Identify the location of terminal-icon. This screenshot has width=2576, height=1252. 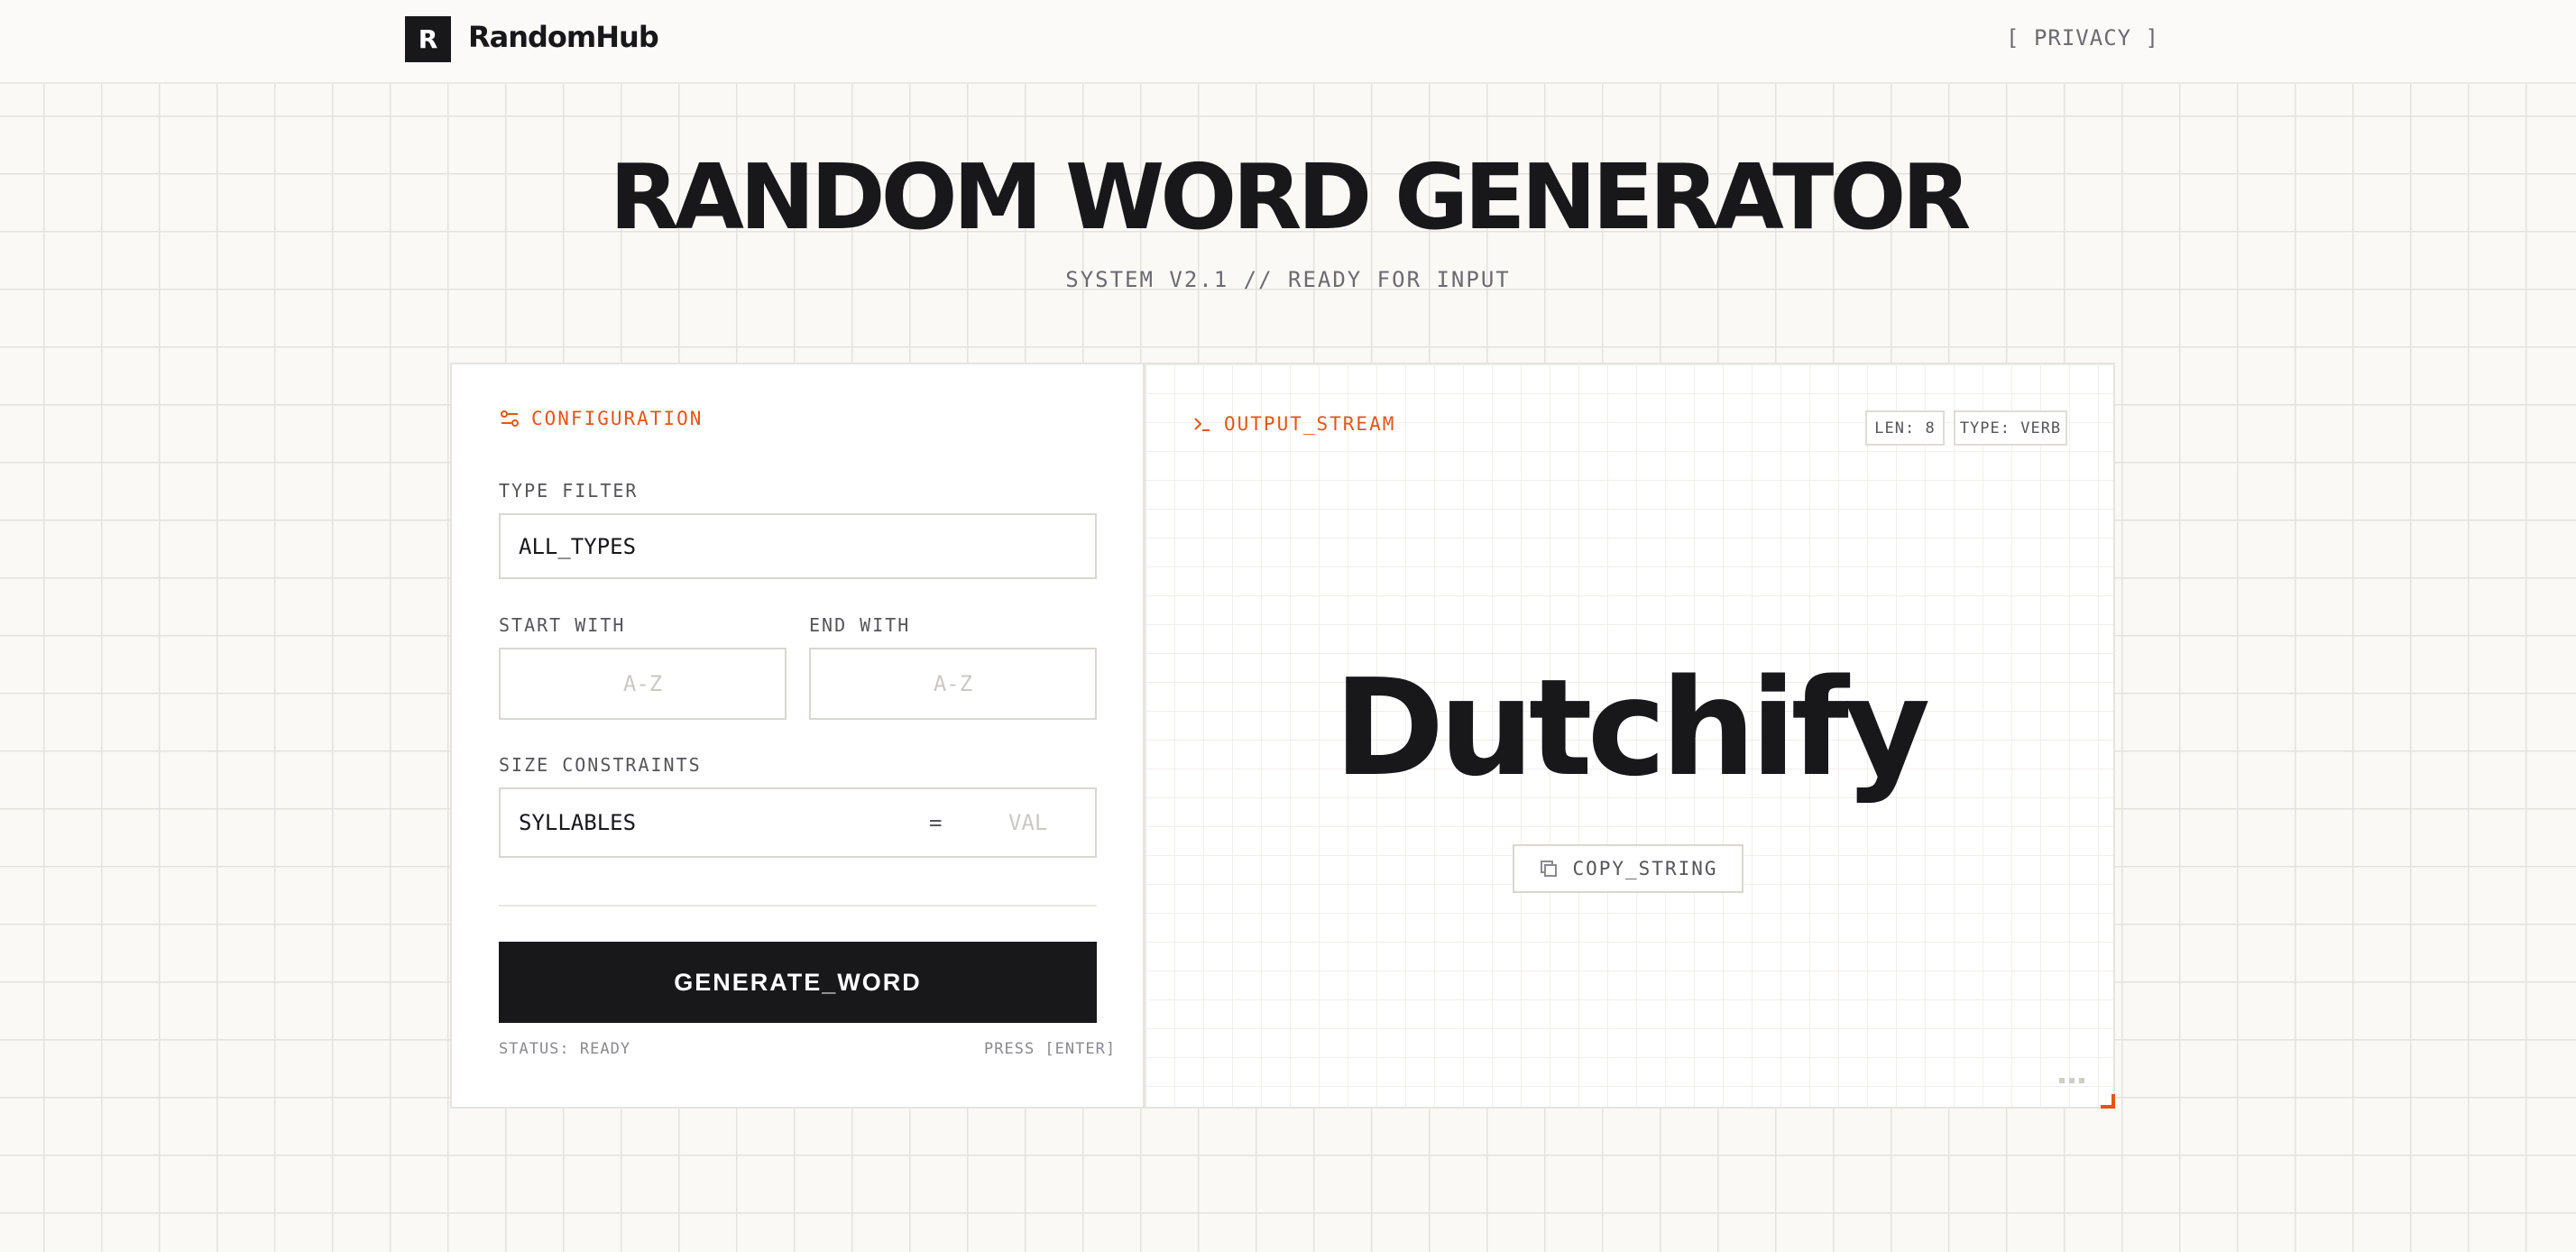
(1202, 424).